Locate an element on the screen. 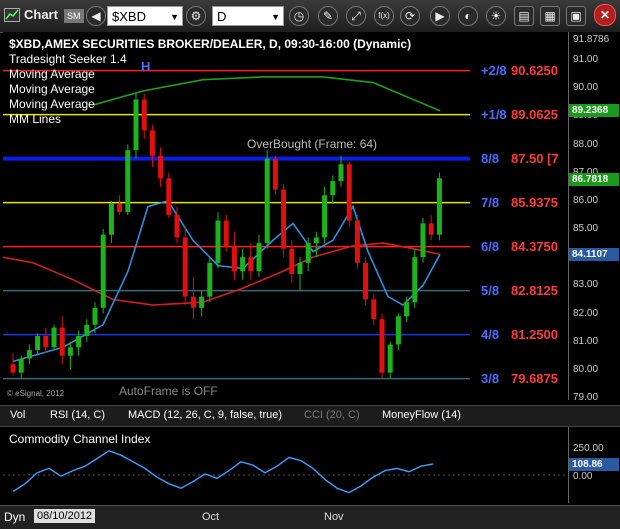 This screenshot has width=620, height=529. cci-value-badge: 108.86 is located at coordinates (594, 464).